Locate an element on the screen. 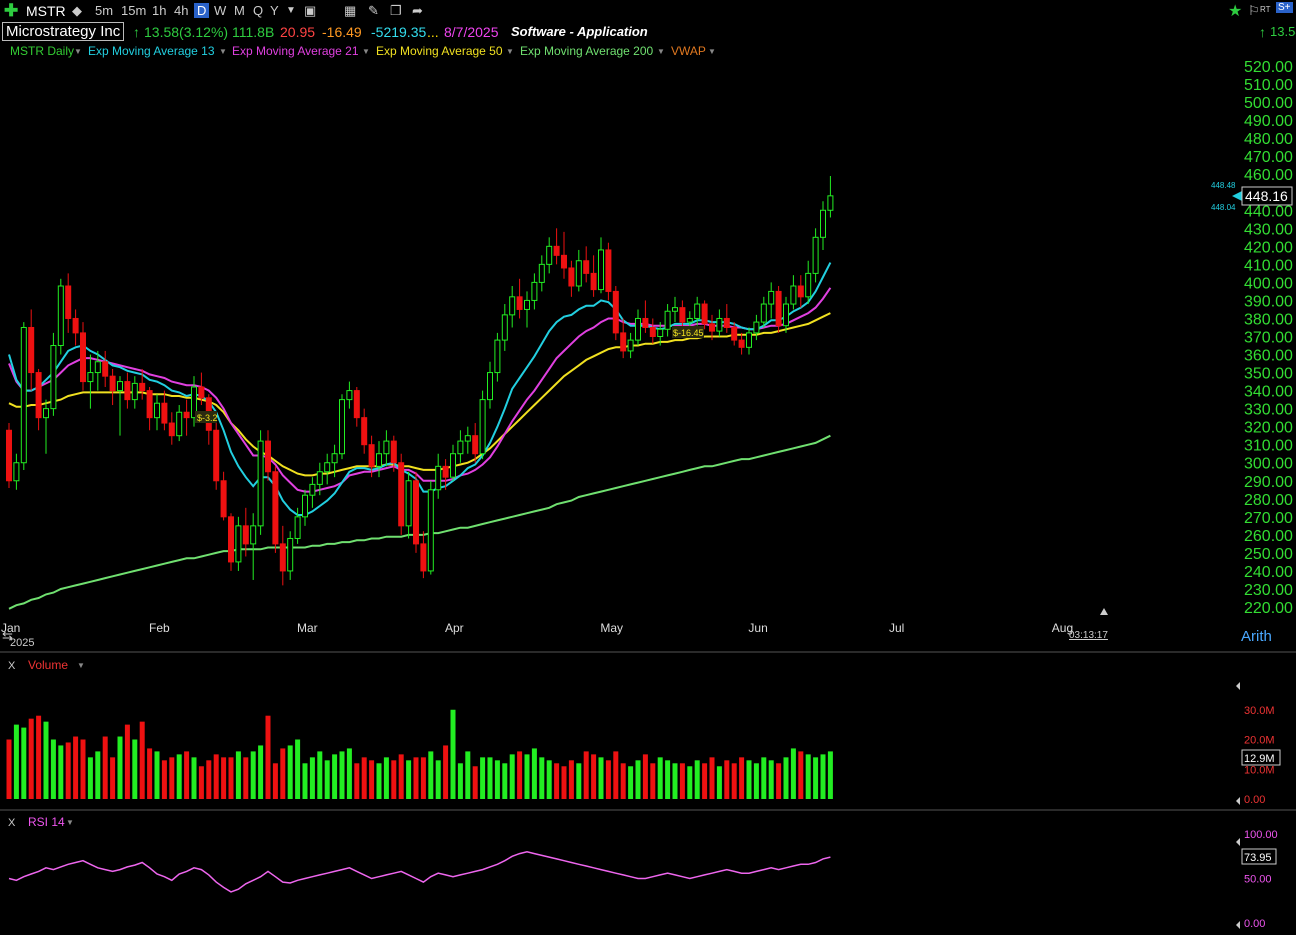 This screenshot has width=1296, height=935. rsi-last-value: 73.95 is located at coordinates (1258, 858).